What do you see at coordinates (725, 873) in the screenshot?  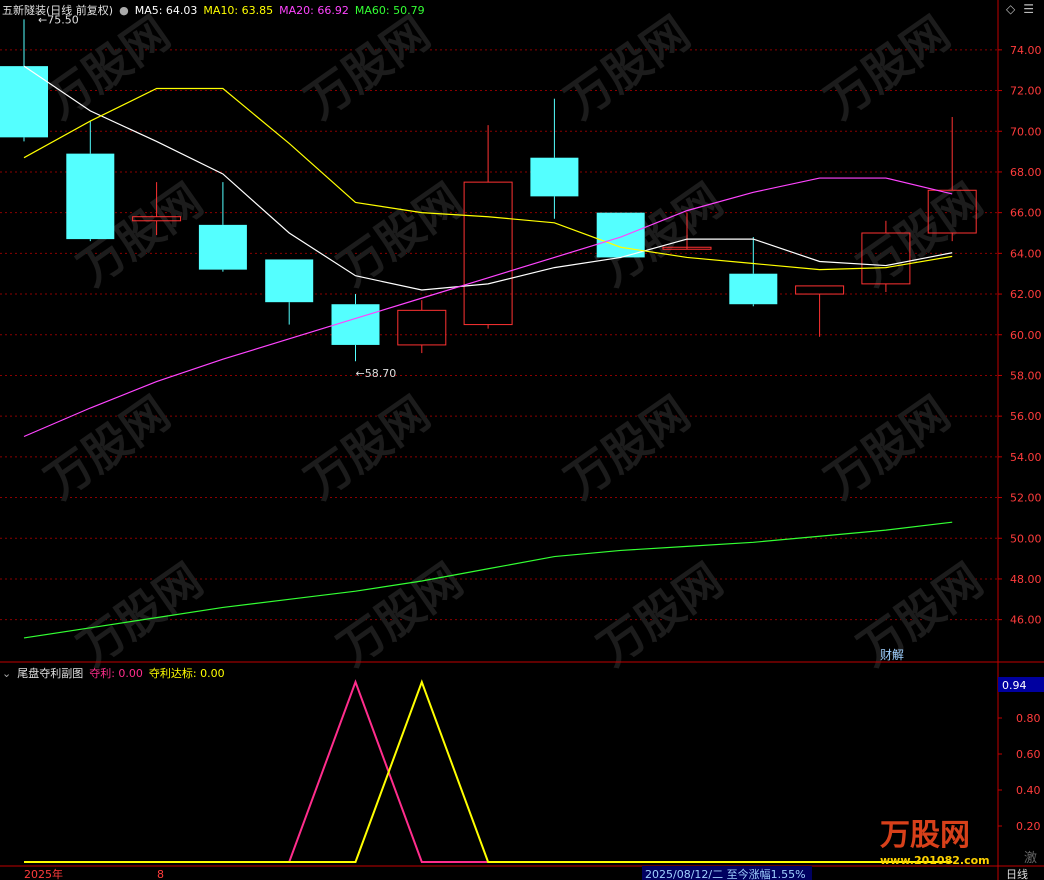 I see `status-text: 2025/08/12/二 至今涨幅1.55%` at bounding box center [725, 873].